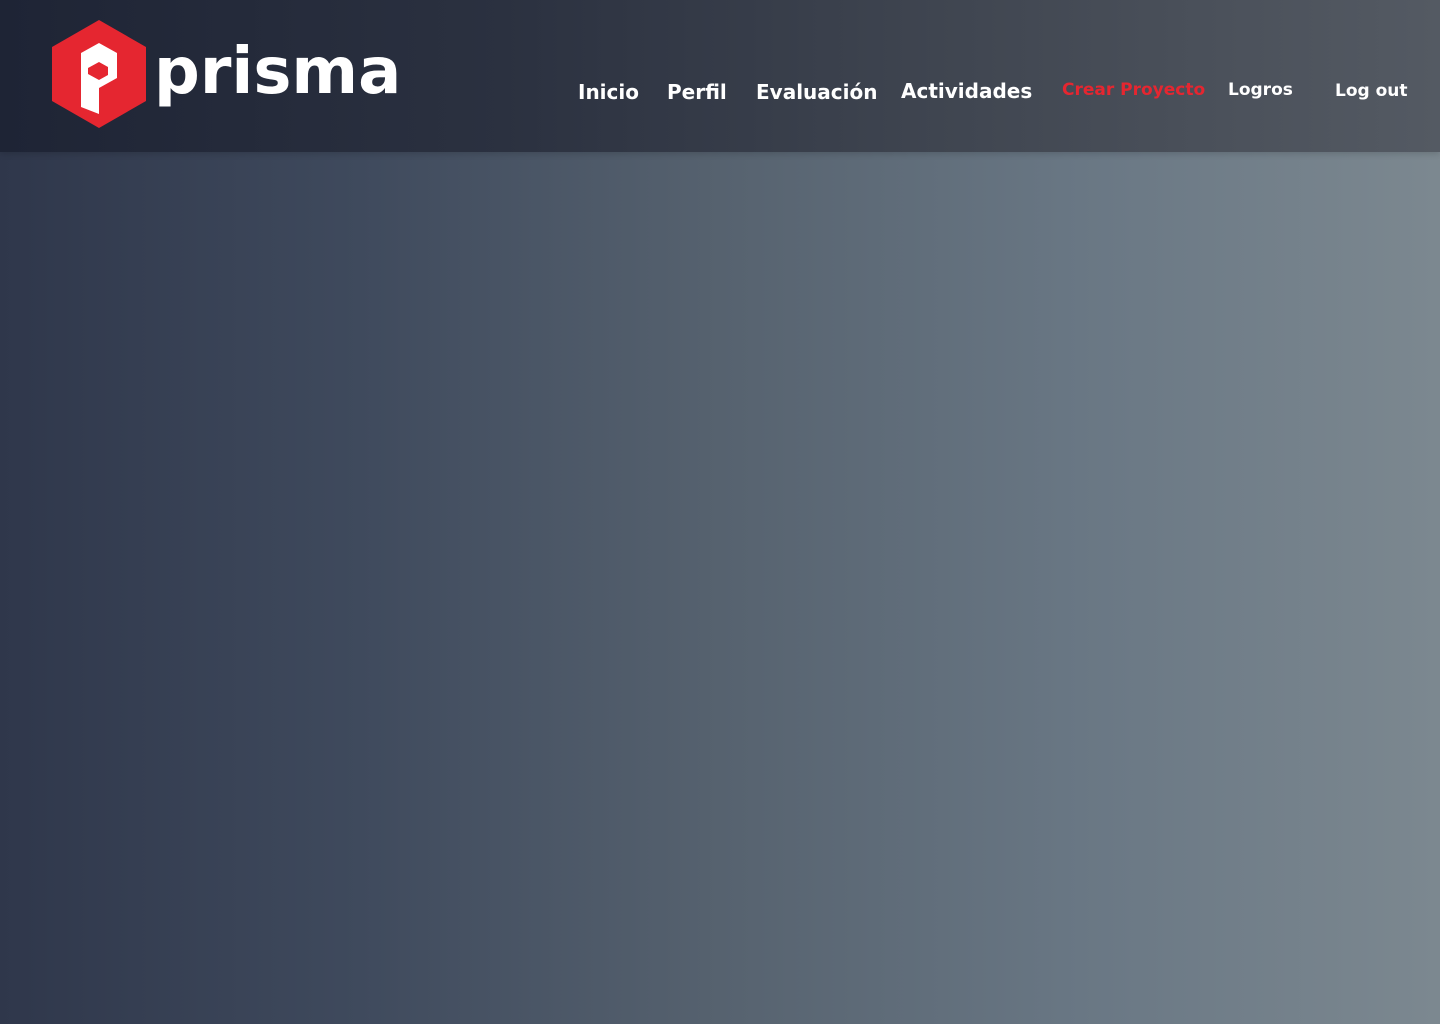  What do you see at coordinates (816, 92) in the screenshot?
I see `nav-item-evaluacion: Evaluación` at bounding box center [816, 92].